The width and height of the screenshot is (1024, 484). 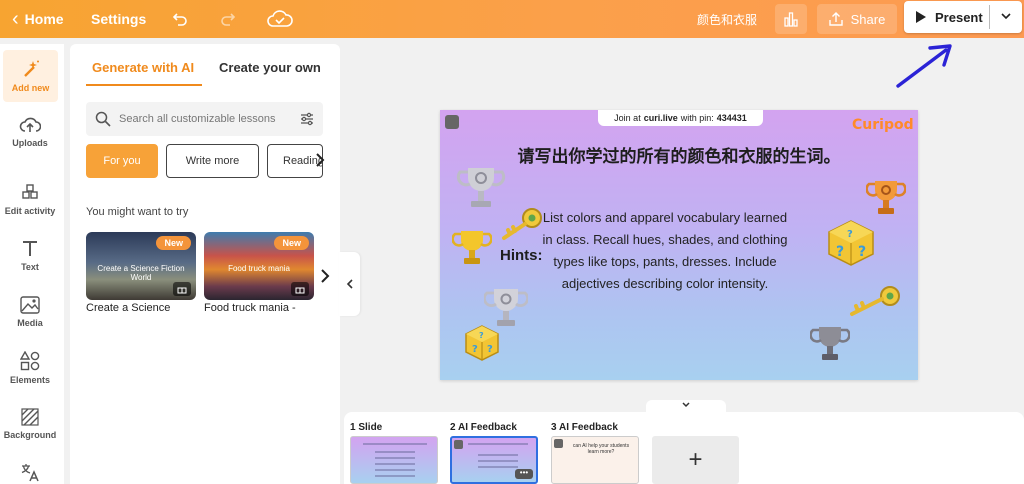 What do you see at coordinates (481, 187) in the screenshot?
I see `silver-trophy-icon` at bounding box center [481, 187].